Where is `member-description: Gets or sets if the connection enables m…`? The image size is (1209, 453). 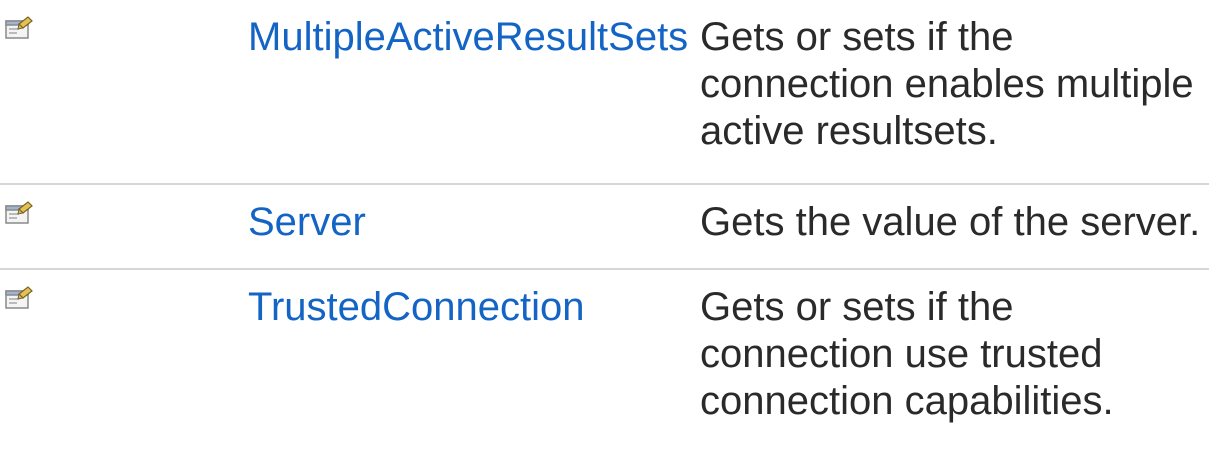
member-description: Gets or sets if the connection enables m… is located at coordinates (947, 84).